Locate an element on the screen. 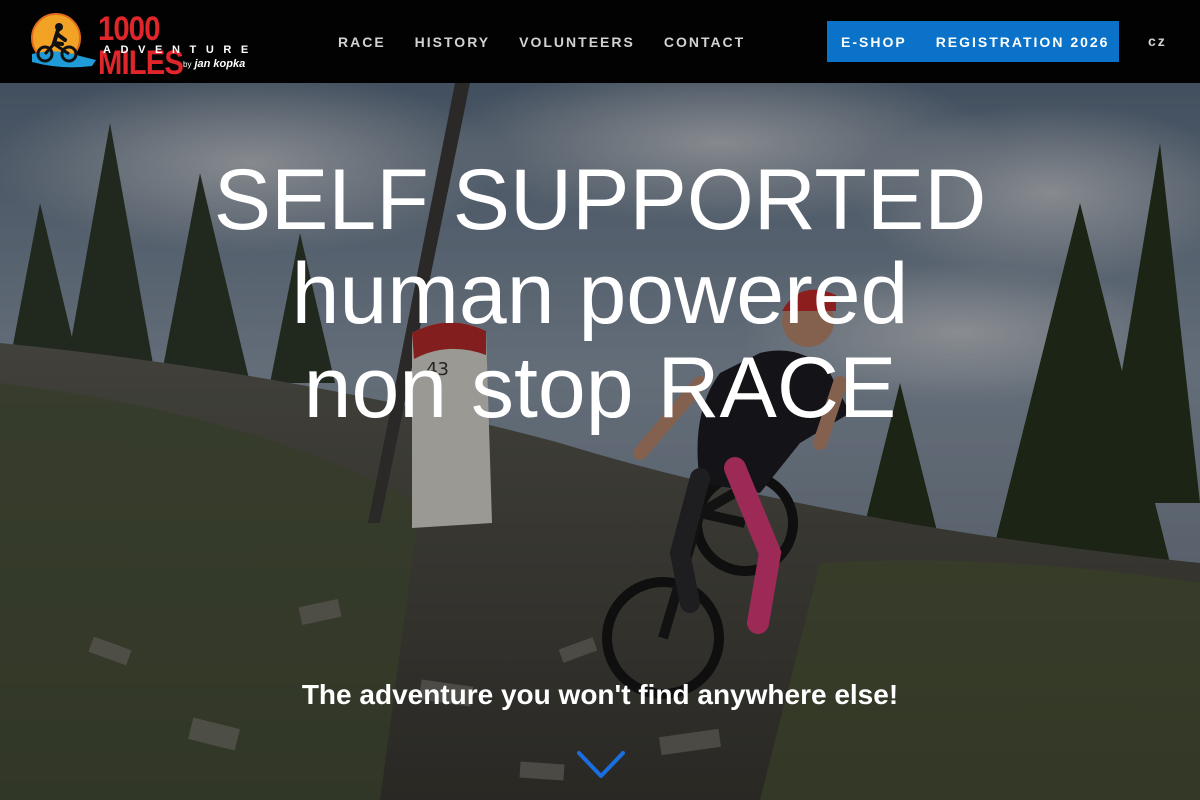 The width and height of the screenshot is (1200, 800). logo-author-name: jan kopka is located at coordinates (220, 64).